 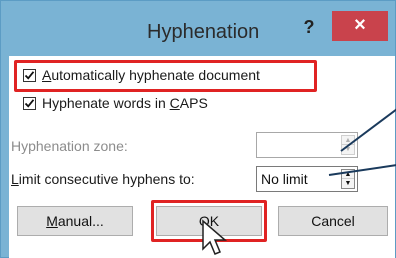 What do you see at coordinates (284, 179) in the screenshot?
I see `limit-hyphens-value: No limit` at bounding box center [284, 179].